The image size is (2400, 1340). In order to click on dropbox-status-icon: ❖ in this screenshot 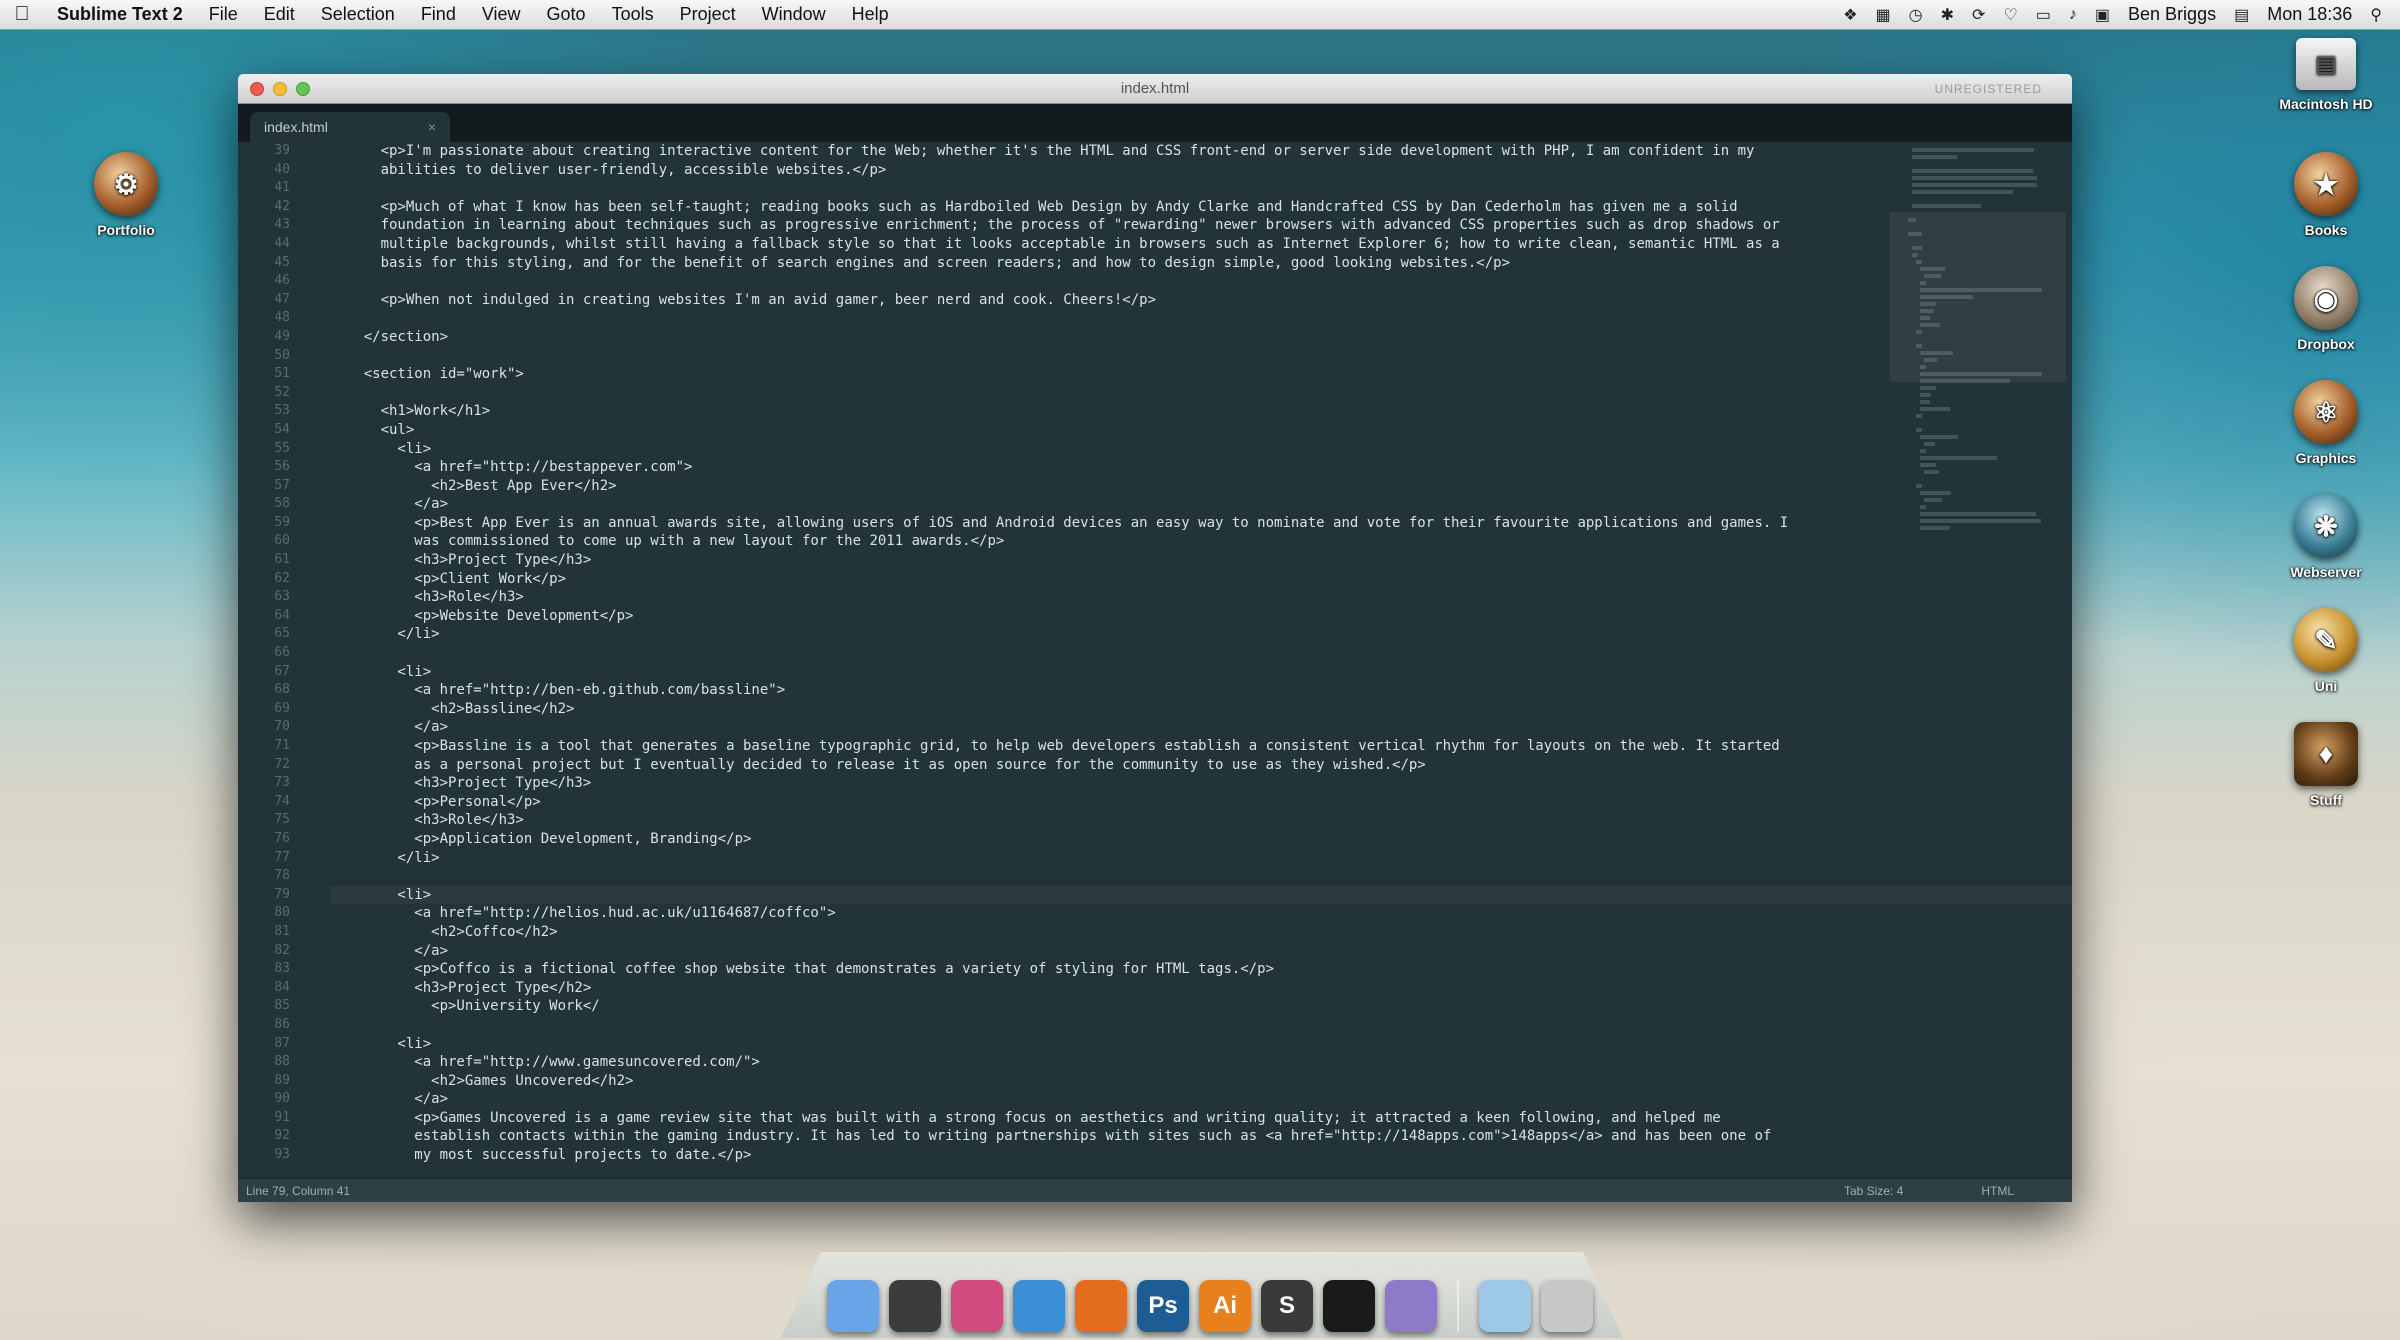, I will do `click(1850, 15)`.